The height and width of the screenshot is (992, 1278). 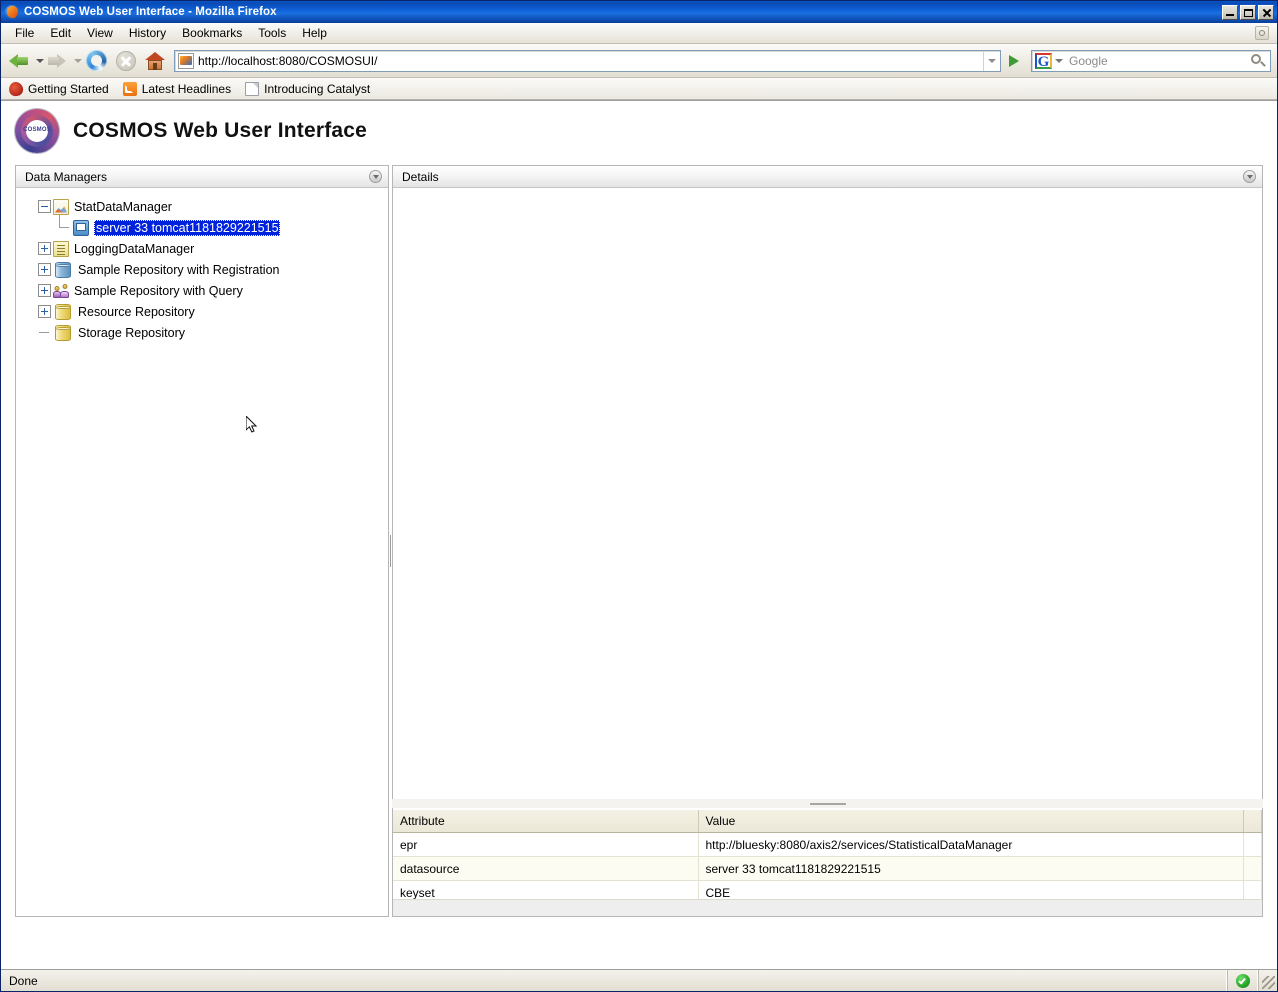 I want to click on search-submit-icon, so click(x=1258, y=61).